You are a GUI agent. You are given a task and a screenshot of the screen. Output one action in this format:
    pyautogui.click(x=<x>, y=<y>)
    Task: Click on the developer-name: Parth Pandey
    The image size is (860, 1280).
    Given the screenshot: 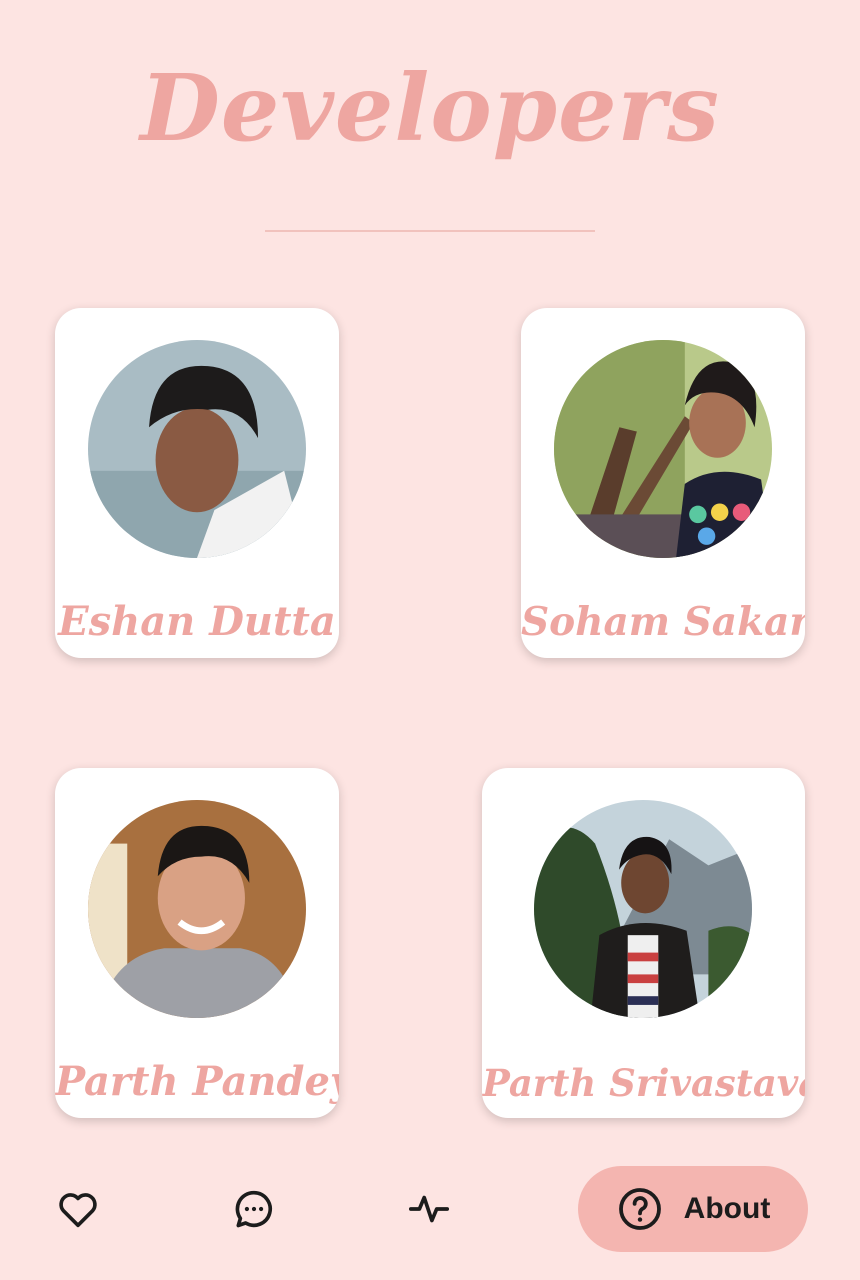 What is the action you would take?
    pyautogui.click(x=197, y=1081)
    